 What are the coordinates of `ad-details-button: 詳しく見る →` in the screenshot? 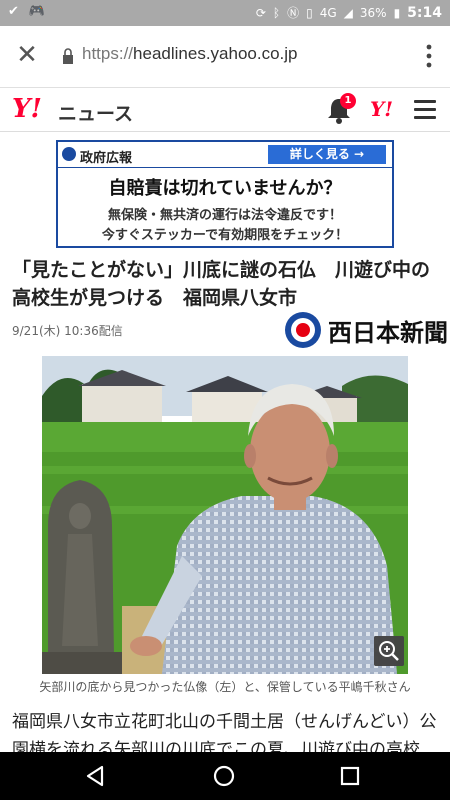 It's located at (327, 154).